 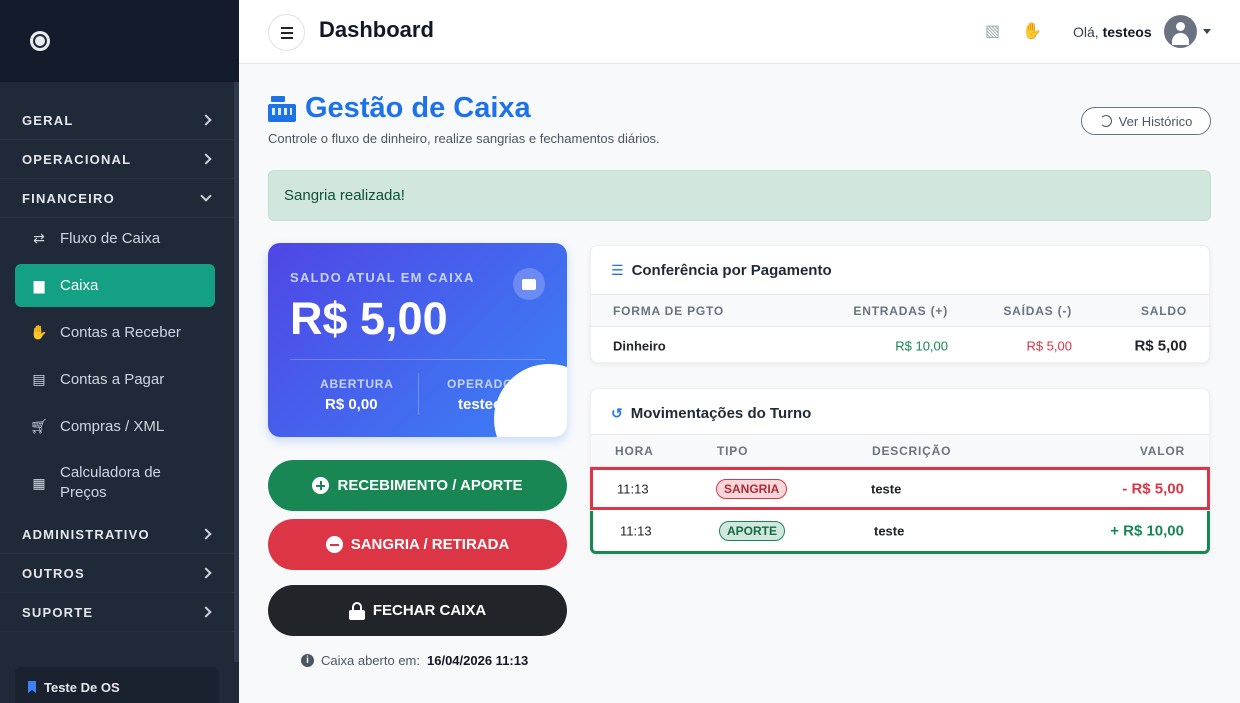 I want to click on card-title: Conferência por Pagamento, so click(x=731, y=270).